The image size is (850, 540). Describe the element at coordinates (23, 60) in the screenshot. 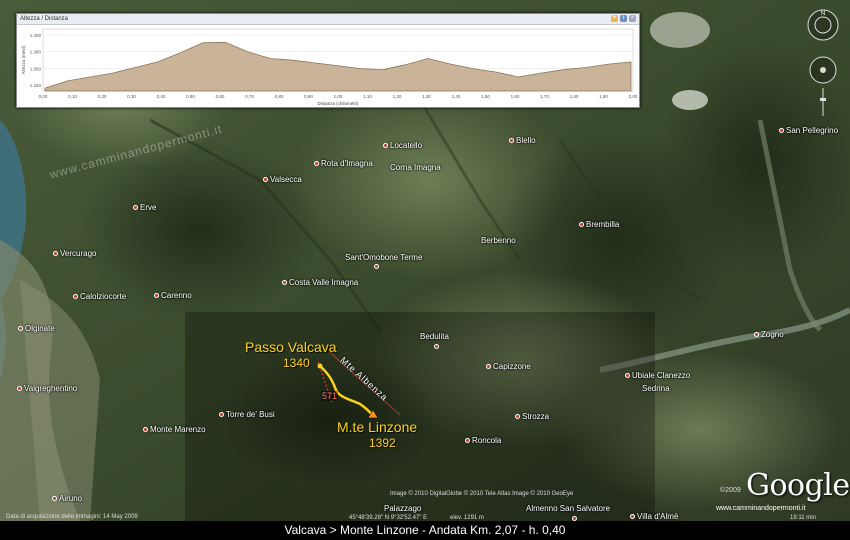

I see `y-axis-label: Altezza (metri)` at that location.